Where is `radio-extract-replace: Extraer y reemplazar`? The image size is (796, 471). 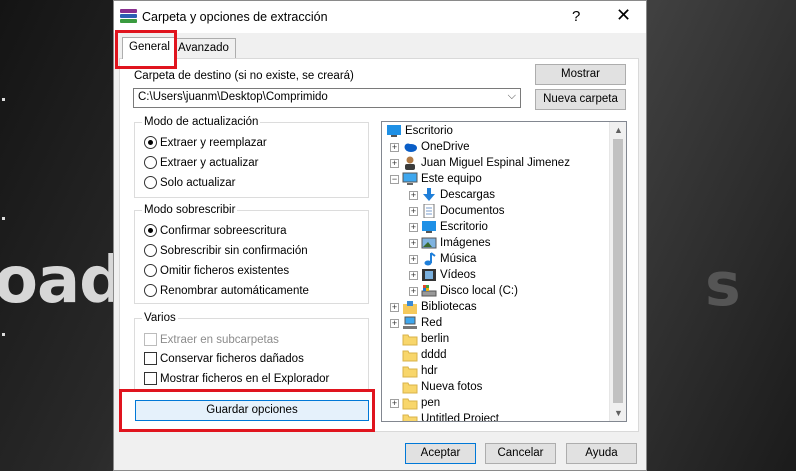
radio-extract-replace: Extraer y reemplazar is located at coordinates (205, 142).